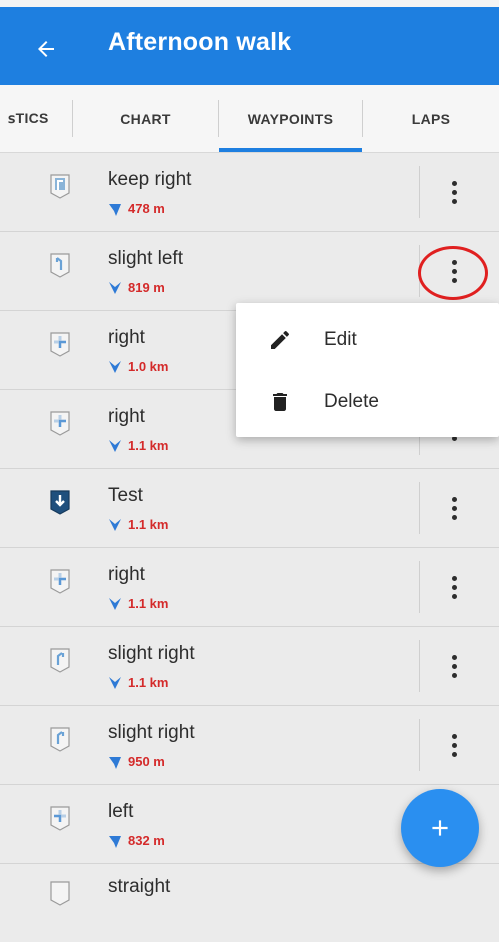 The image size is (499, 942). I want to click on app-bar: Afternoon walk, so click(249, 46).